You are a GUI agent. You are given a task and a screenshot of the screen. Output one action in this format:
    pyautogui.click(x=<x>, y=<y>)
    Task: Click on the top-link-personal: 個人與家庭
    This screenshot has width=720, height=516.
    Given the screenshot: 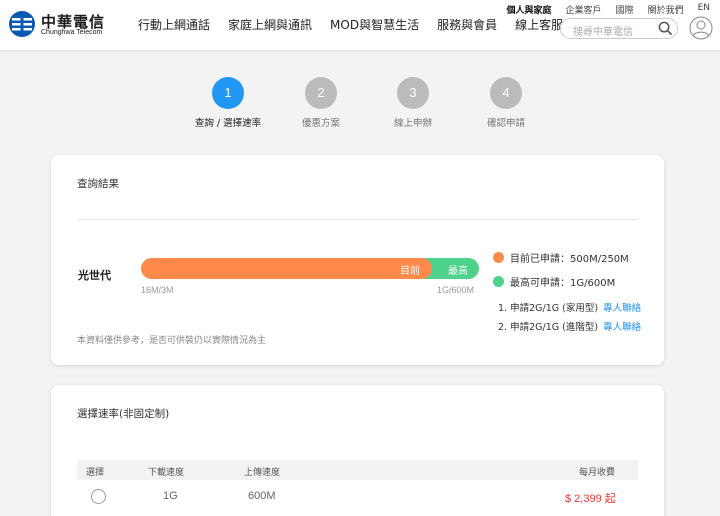 What is the action you would take?
    pyautogui.click(x=529, y=9)
    